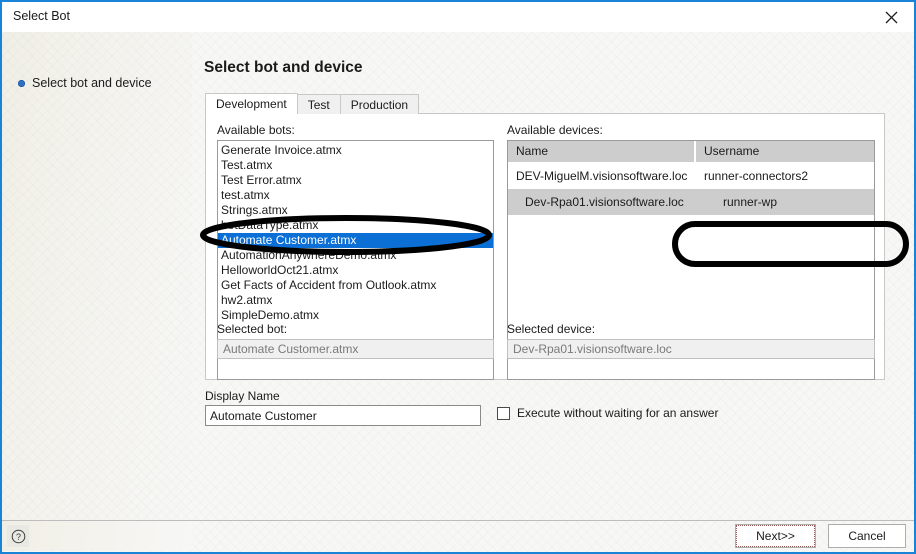  I want to click on list-item: SimpleDemo.atmx, so click(355, 315).